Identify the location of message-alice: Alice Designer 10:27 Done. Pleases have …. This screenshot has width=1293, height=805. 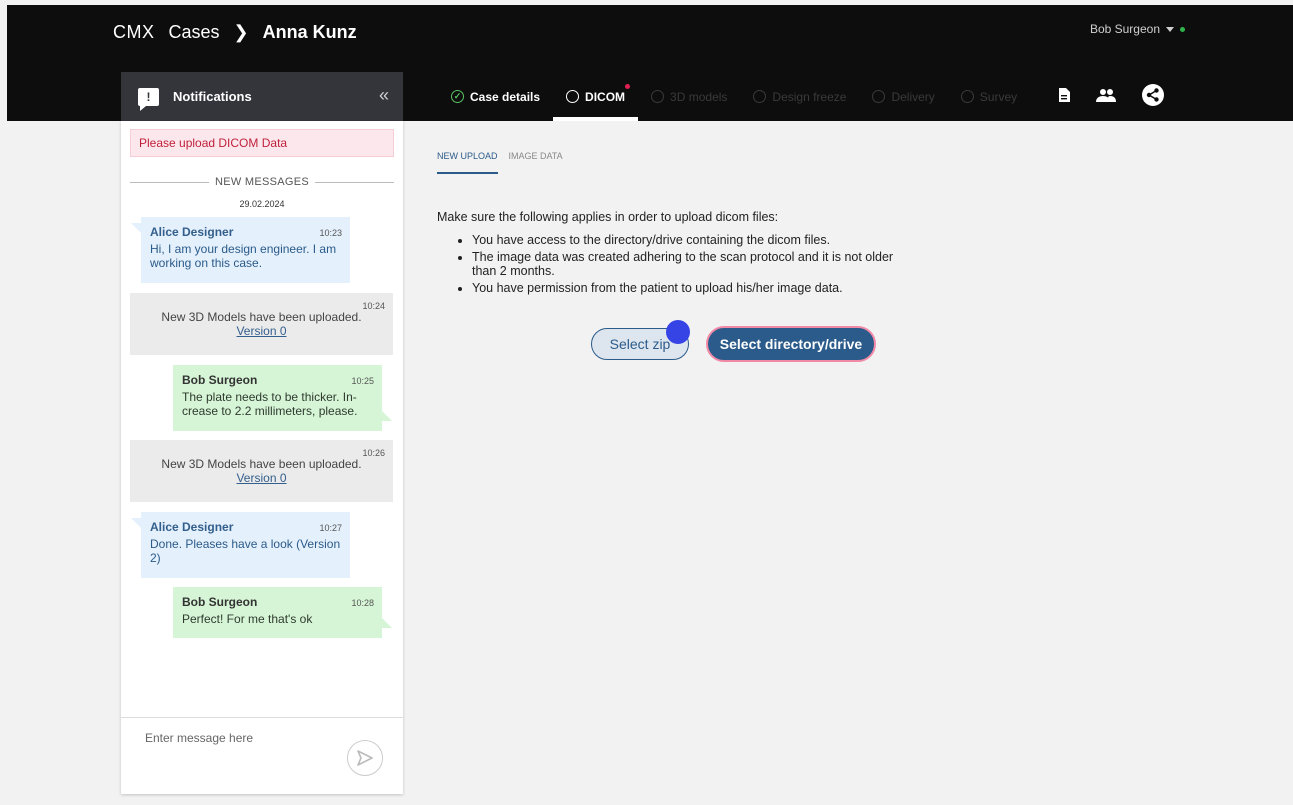
(240, 545).